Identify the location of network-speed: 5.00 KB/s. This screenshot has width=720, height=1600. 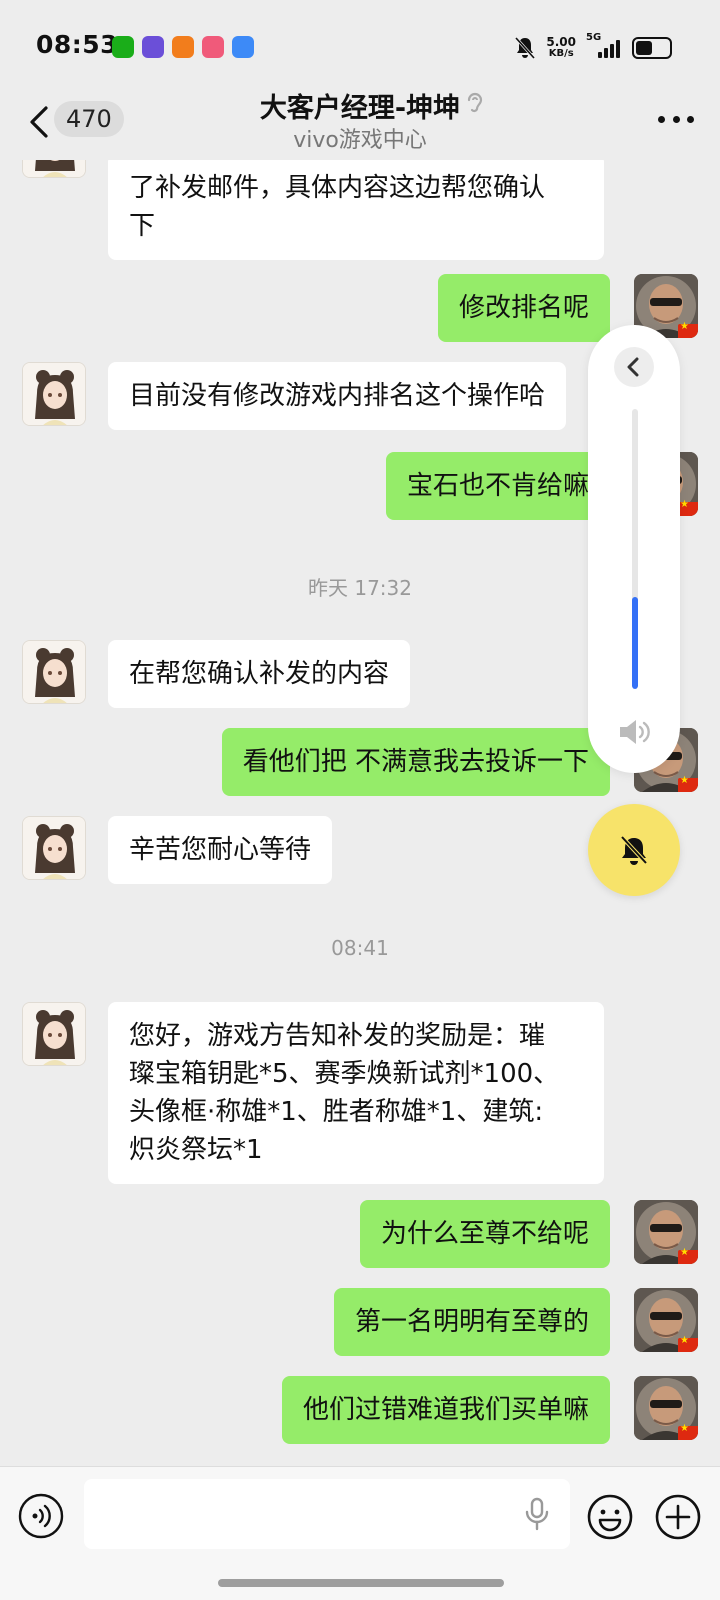
(561, 47).